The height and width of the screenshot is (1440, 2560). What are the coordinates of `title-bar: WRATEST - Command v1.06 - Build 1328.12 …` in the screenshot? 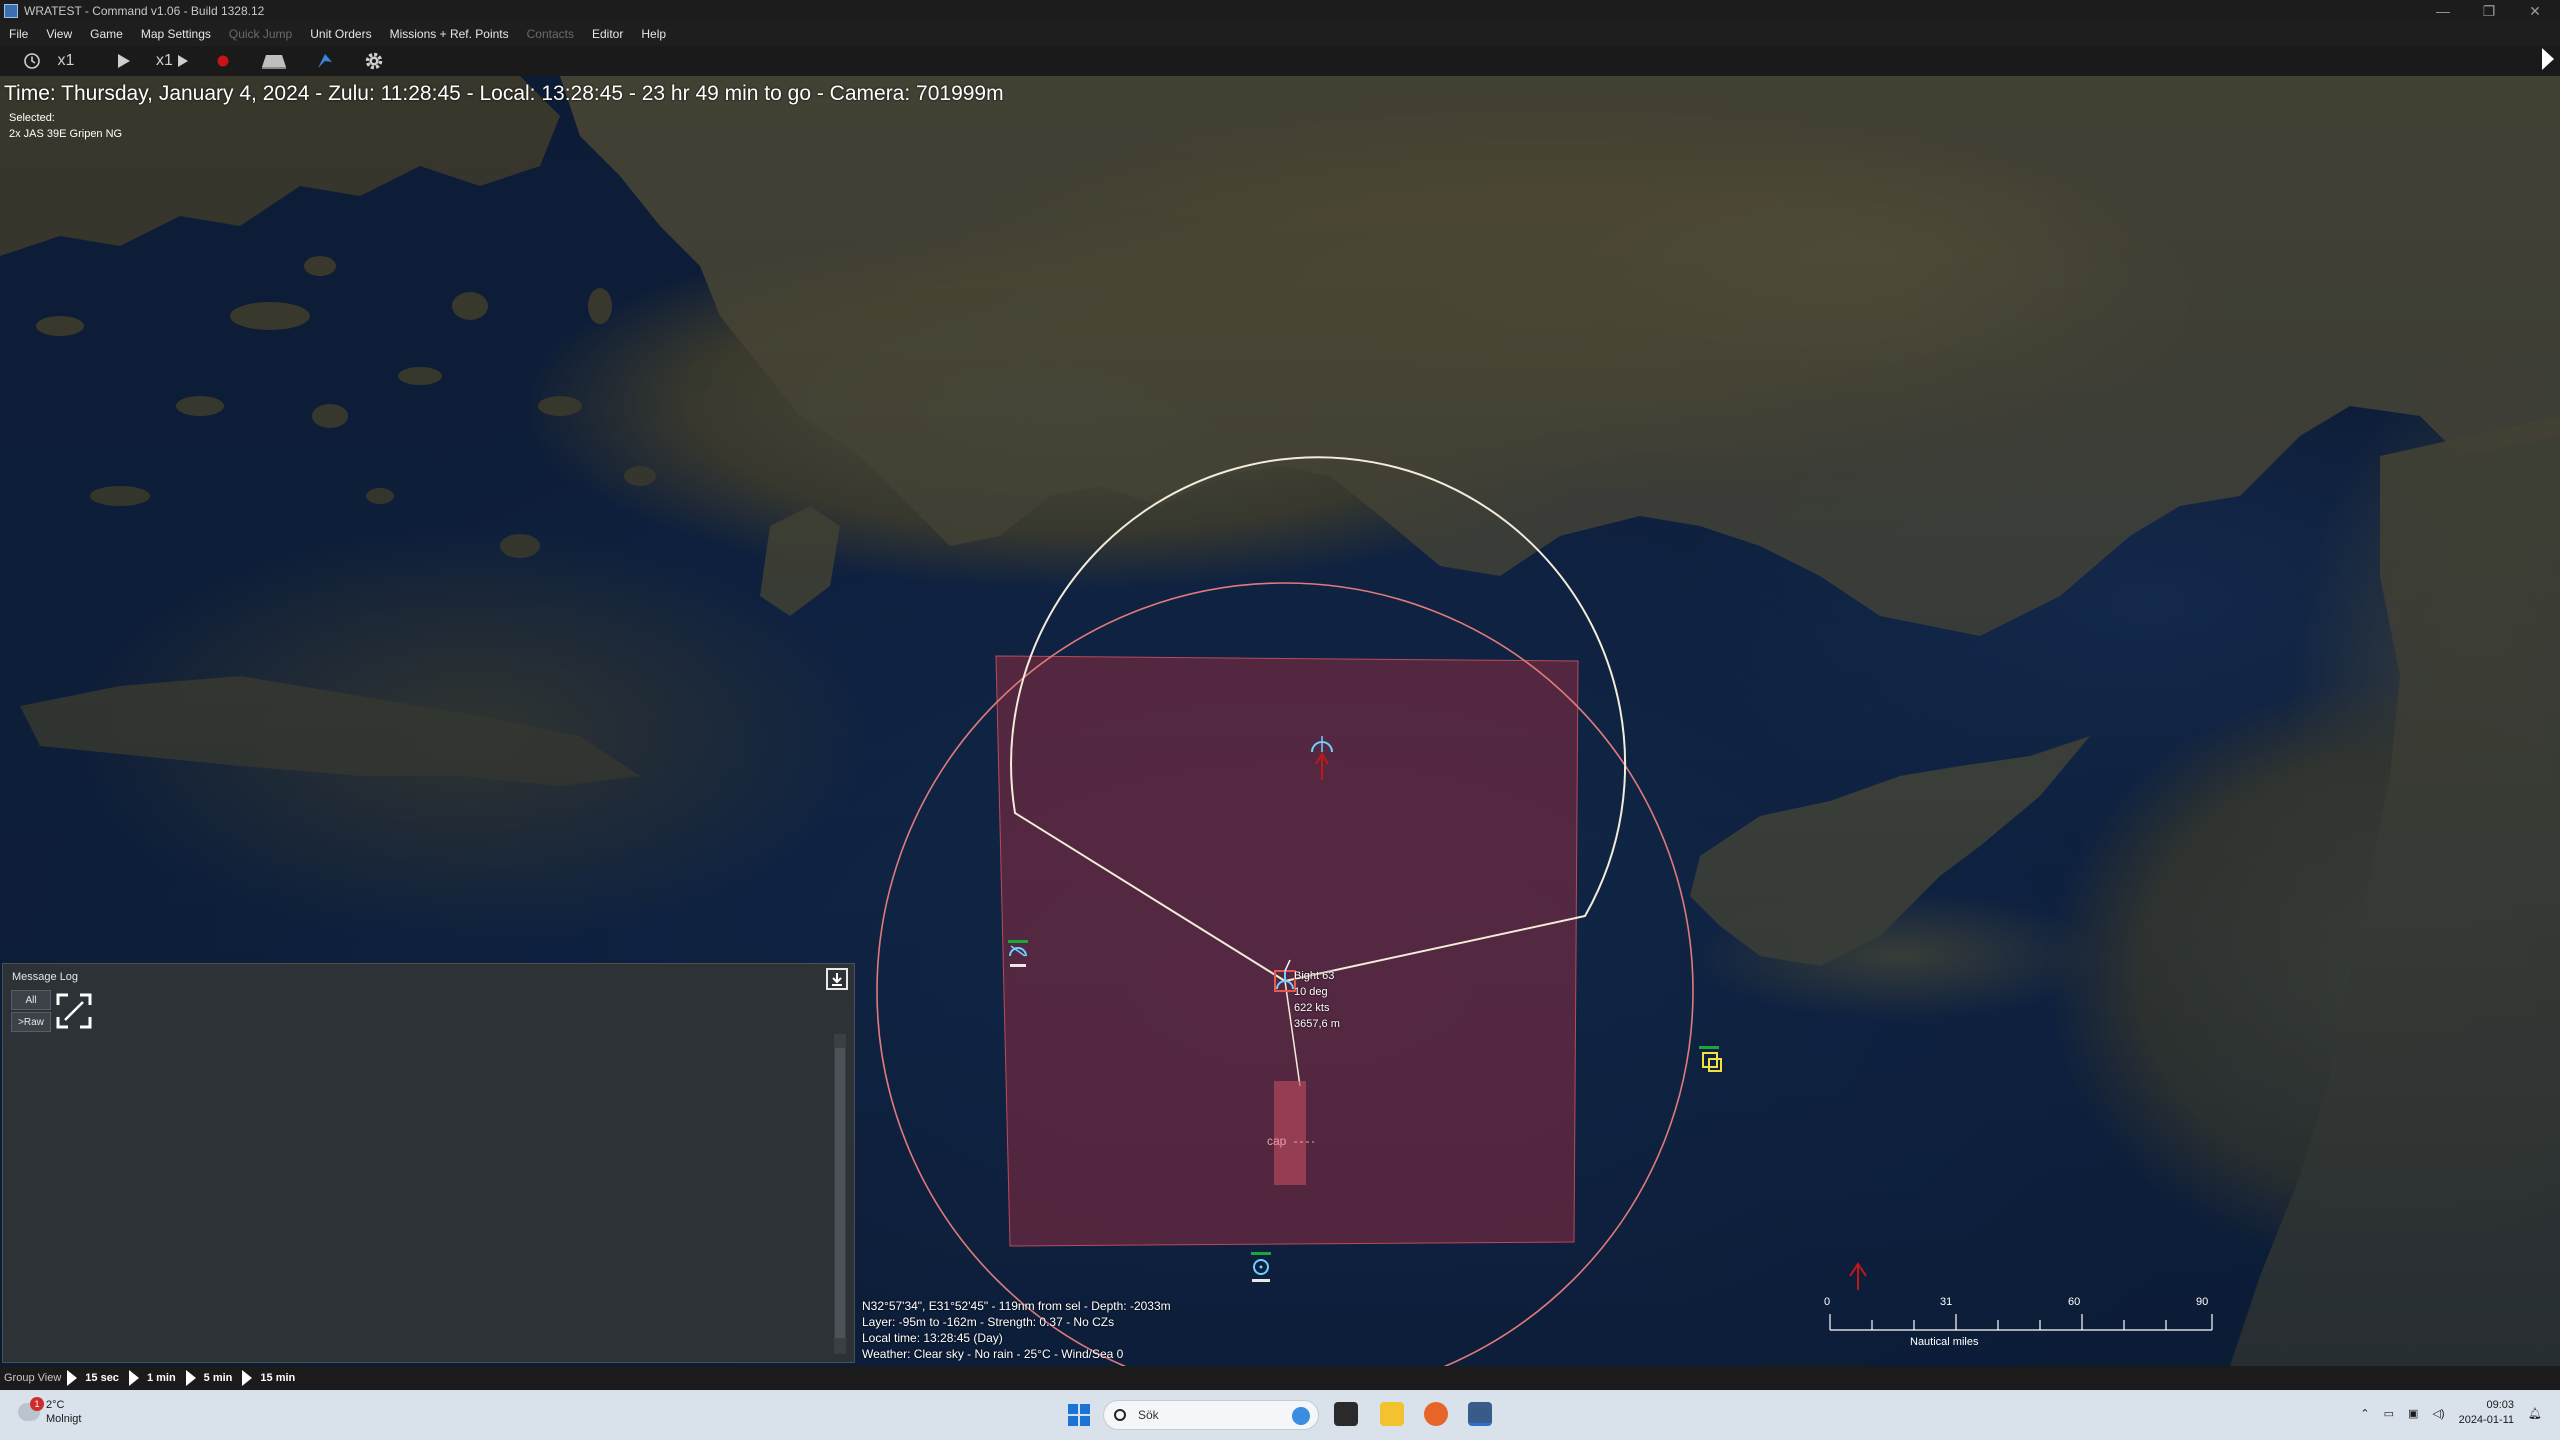 It's located at (1280, 11).